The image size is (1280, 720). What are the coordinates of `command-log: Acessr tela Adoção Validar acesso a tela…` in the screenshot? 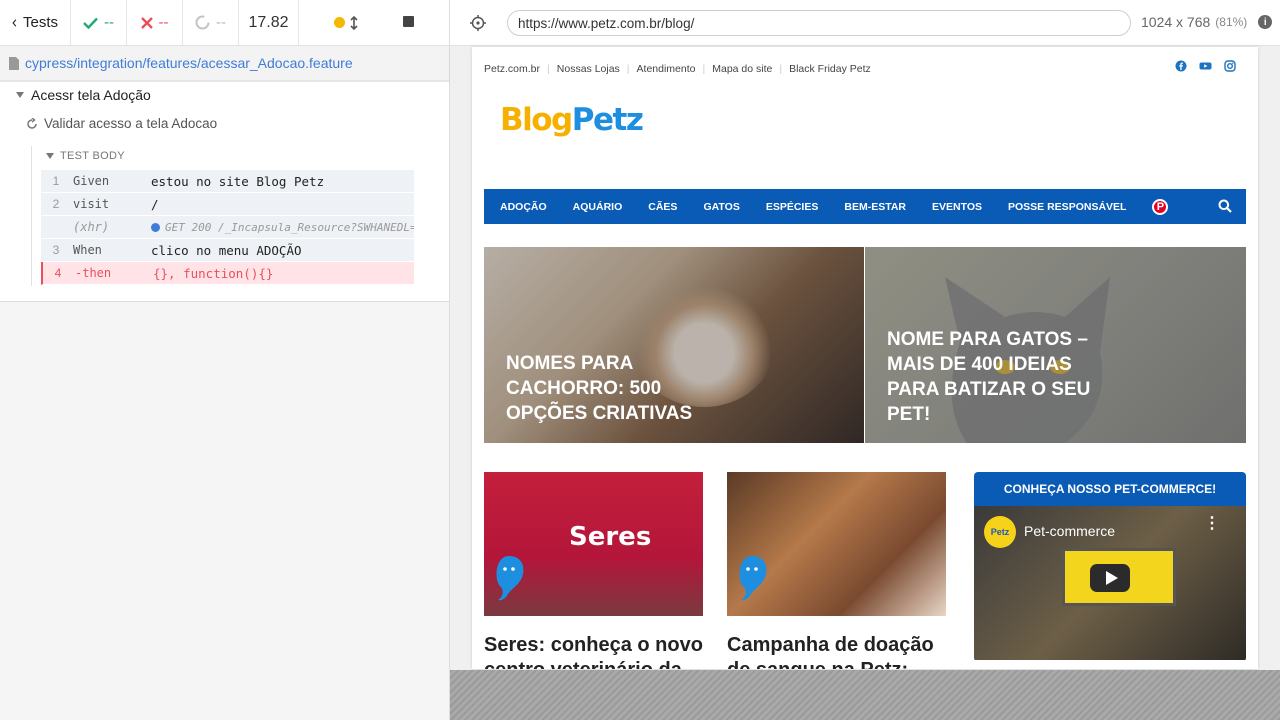 It's located at (224, 192).